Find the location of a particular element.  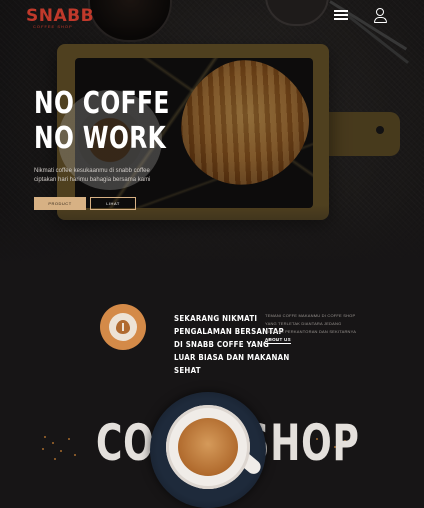

hero-title: NO COFFE NO WORK is located at coordinates (102, 121).